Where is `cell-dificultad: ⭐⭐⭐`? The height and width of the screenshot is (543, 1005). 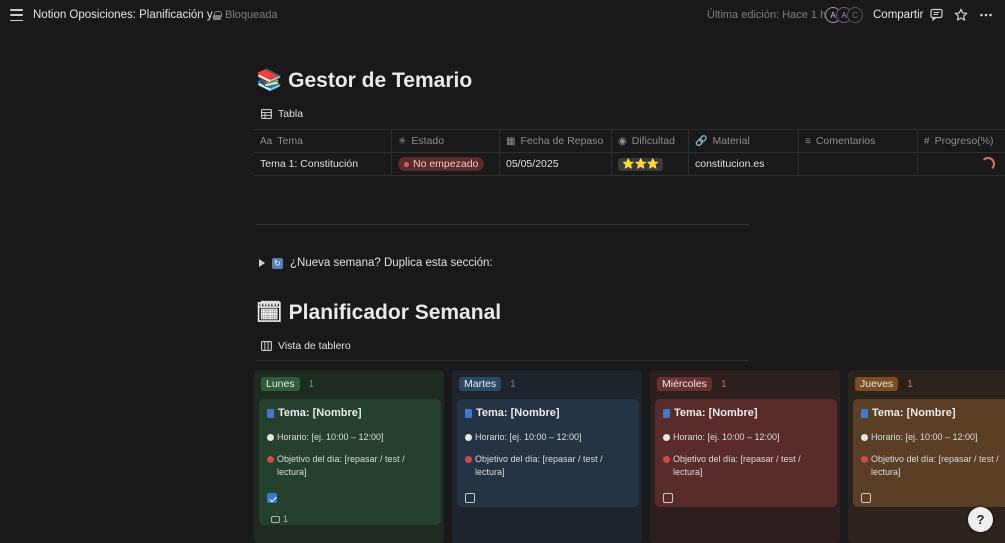
cell-dificultad: ⭐⭐⭐ is located at coordinates (650, 164).